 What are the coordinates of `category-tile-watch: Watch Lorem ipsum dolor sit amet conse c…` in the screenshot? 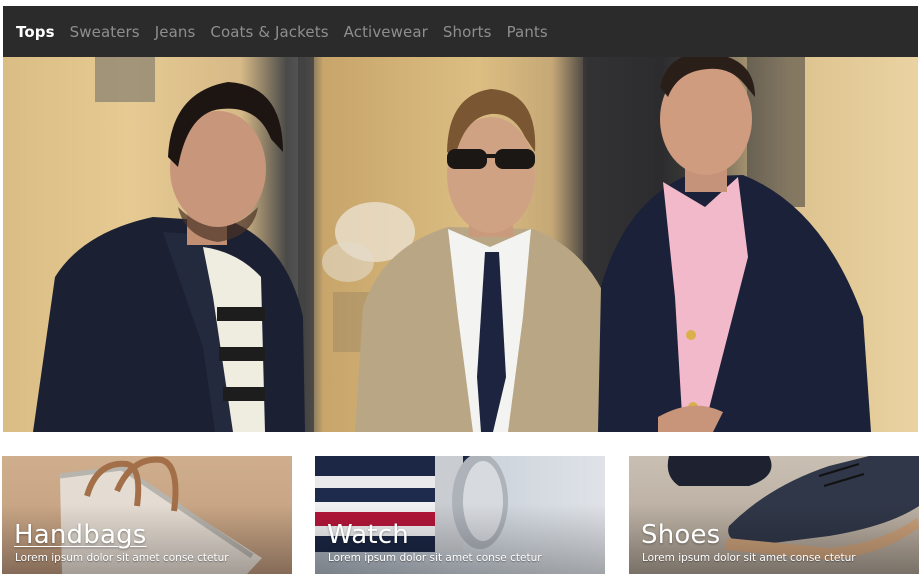 It's located at (460, 515).